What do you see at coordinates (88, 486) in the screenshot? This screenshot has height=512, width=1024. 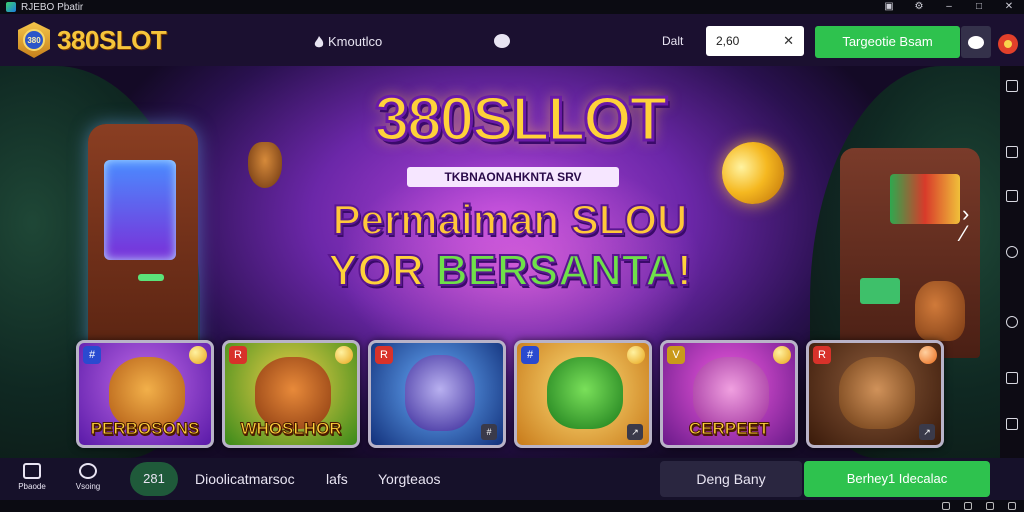 I see `nav-settings-label: Vsoing` at bounding box center [88, 486].